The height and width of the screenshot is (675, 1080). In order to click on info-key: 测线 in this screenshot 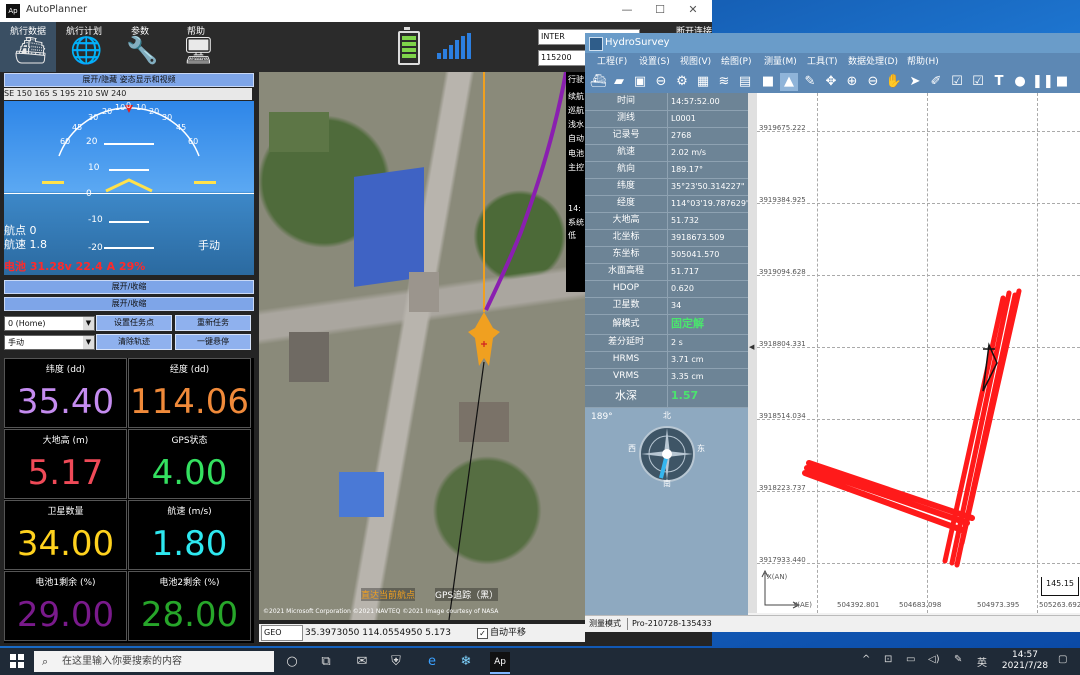, I will do `click(625, 118)`.